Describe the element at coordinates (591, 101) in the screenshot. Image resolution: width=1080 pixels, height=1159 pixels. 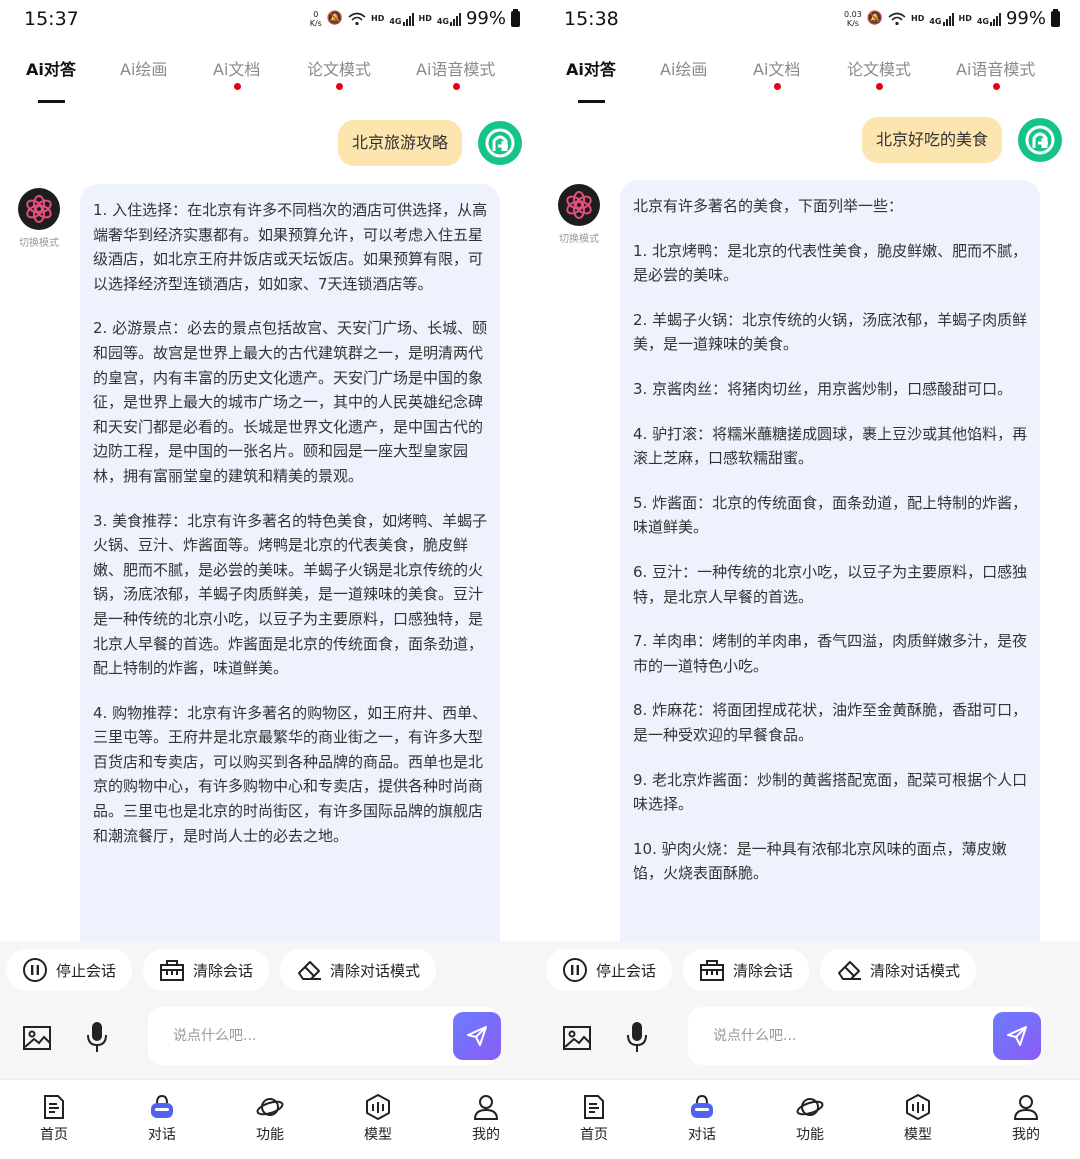
I see `active-tab-indicator` at that location.